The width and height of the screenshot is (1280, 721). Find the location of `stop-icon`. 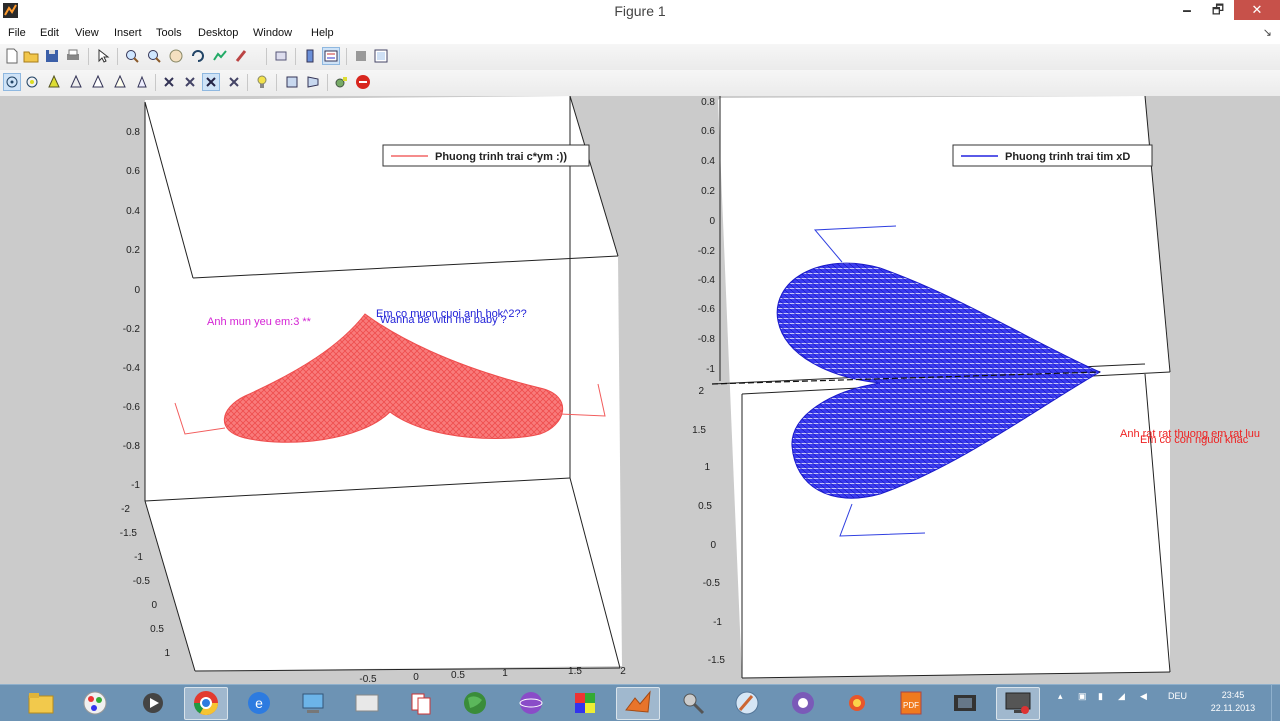

stop-icon is located at coordinates (363, 82).